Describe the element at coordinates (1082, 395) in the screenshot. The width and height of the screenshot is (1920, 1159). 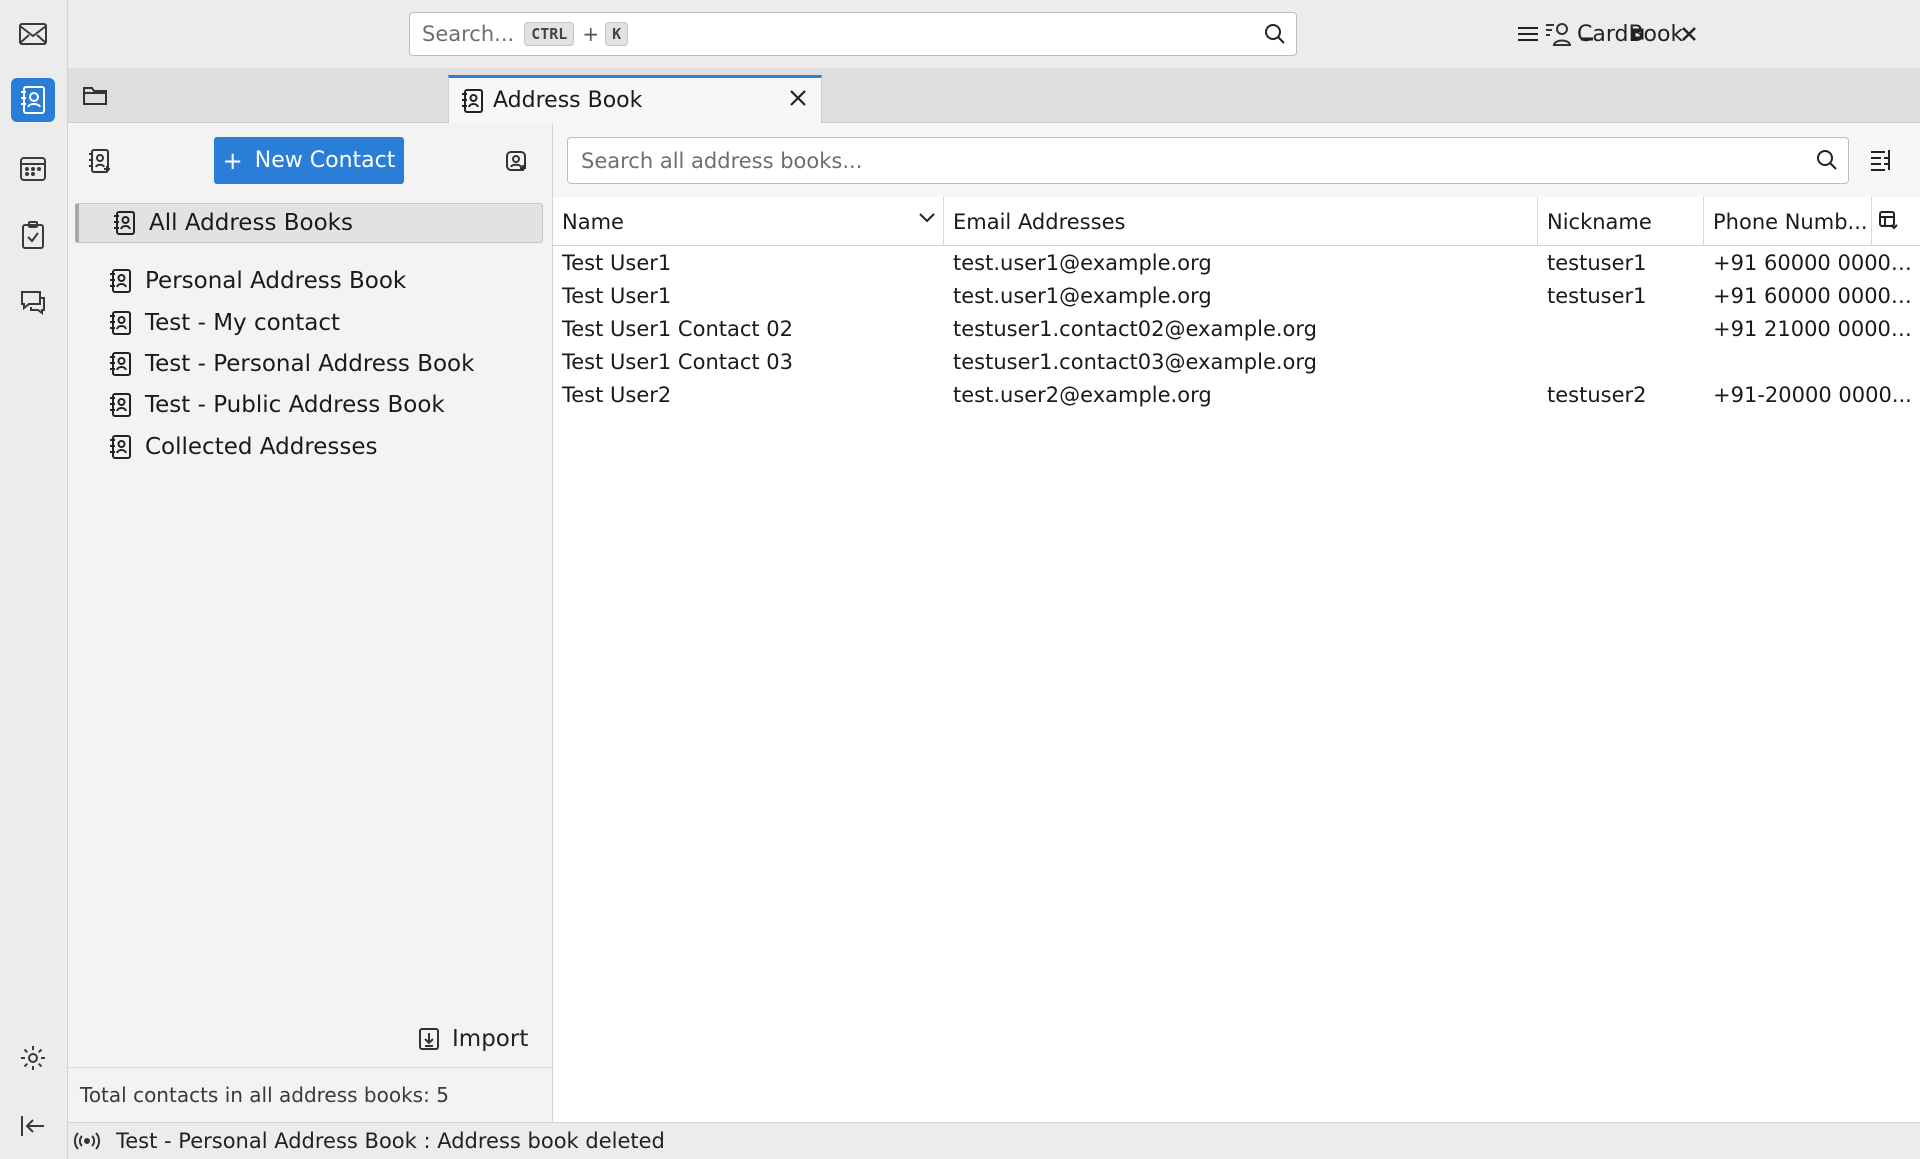
I see `cell-email: test.user2@example.org` at that location.